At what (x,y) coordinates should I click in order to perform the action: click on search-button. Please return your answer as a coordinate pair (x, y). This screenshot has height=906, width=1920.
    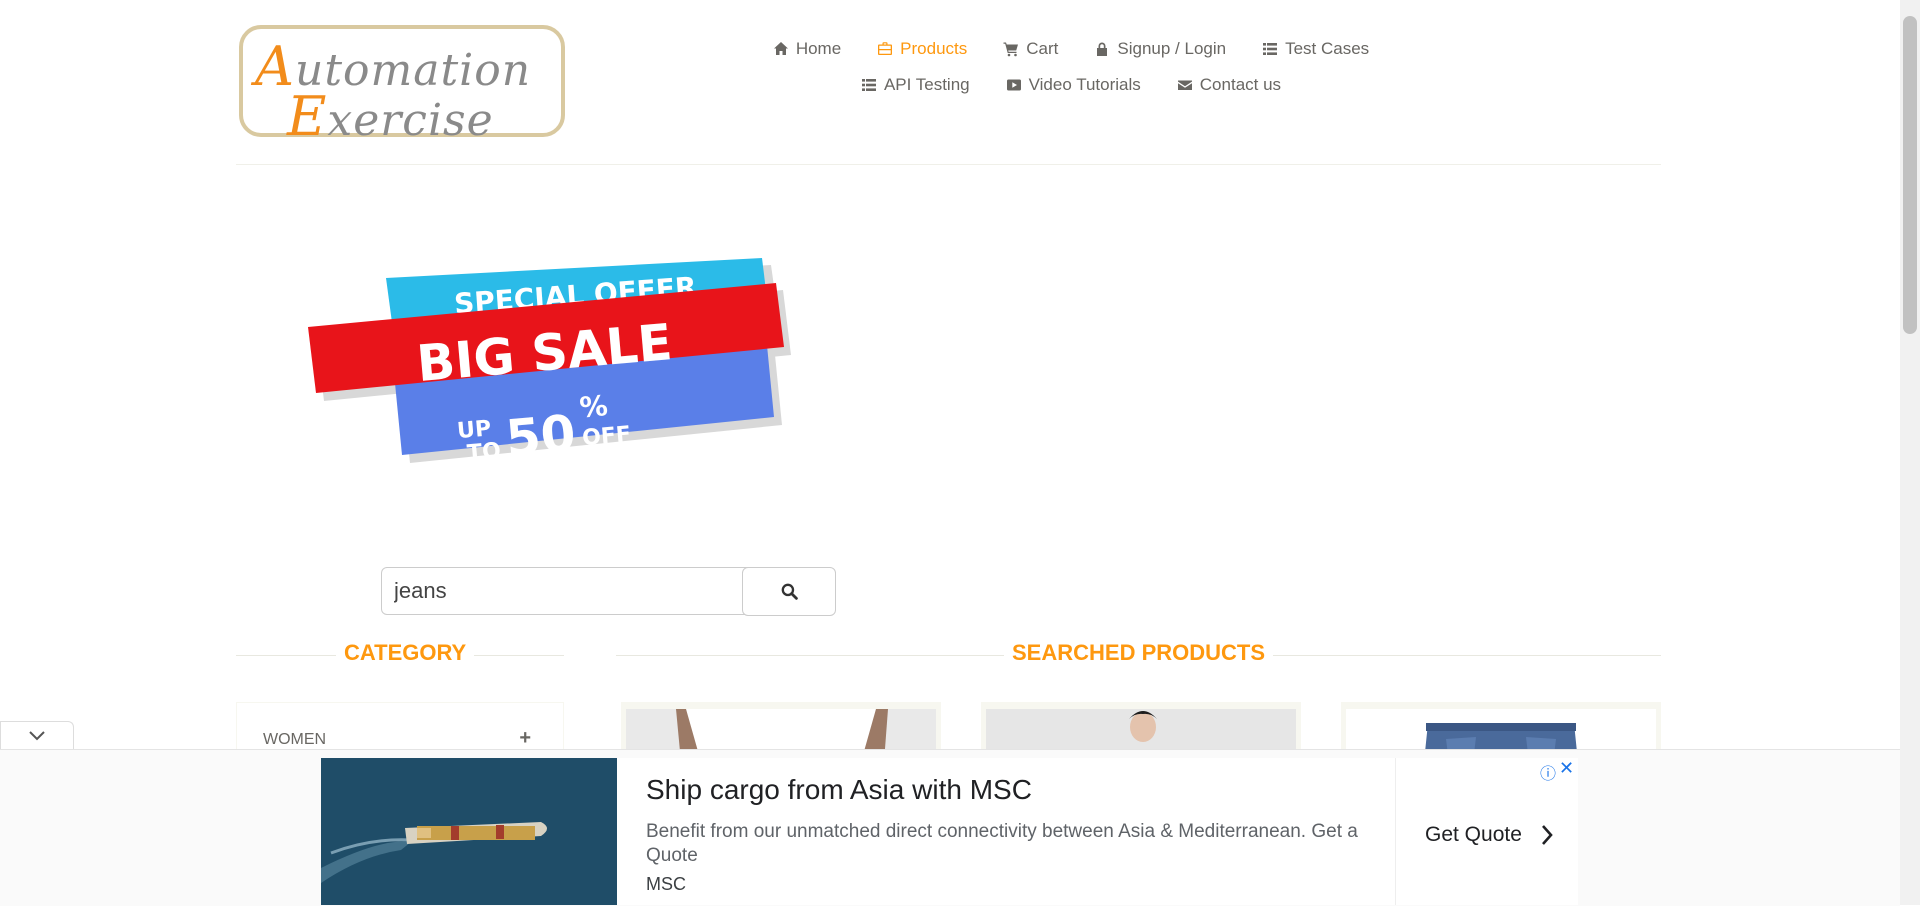
    Looking at the image, I should click on (789, 591).